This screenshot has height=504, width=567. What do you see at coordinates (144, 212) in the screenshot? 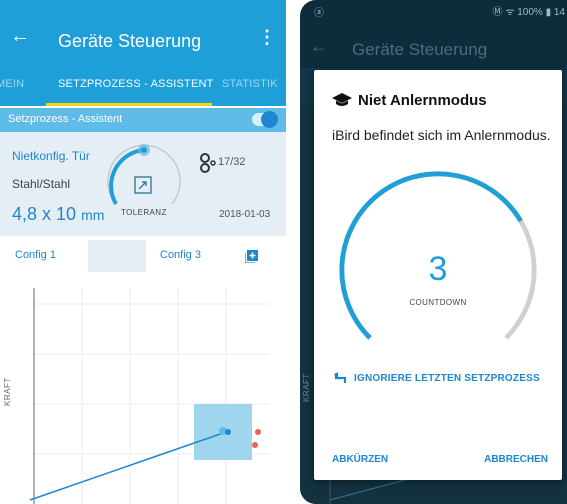
I see `tolerance-label: TOLERANZ` at bounding box center [144, 212].